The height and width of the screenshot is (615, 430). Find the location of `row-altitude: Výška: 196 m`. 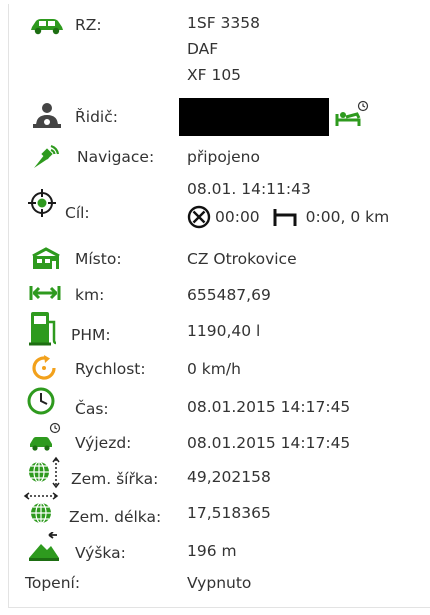

row-altitude: Výška: 196 m is located at coordinates (219, 547).